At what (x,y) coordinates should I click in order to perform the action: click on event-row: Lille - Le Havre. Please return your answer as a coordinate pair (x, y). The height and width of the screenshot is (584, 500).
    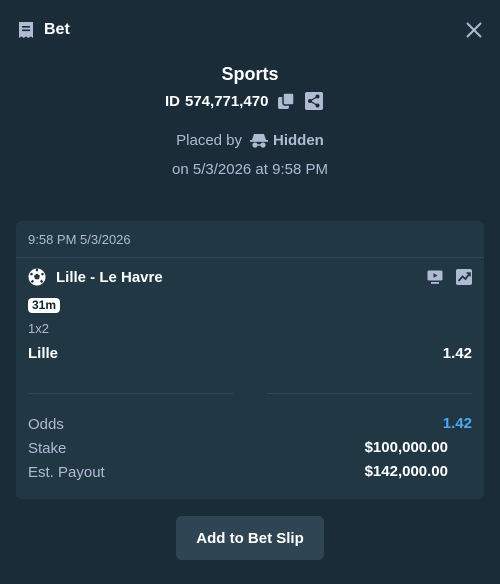
    Looking at the image, I should click on (95, 277).